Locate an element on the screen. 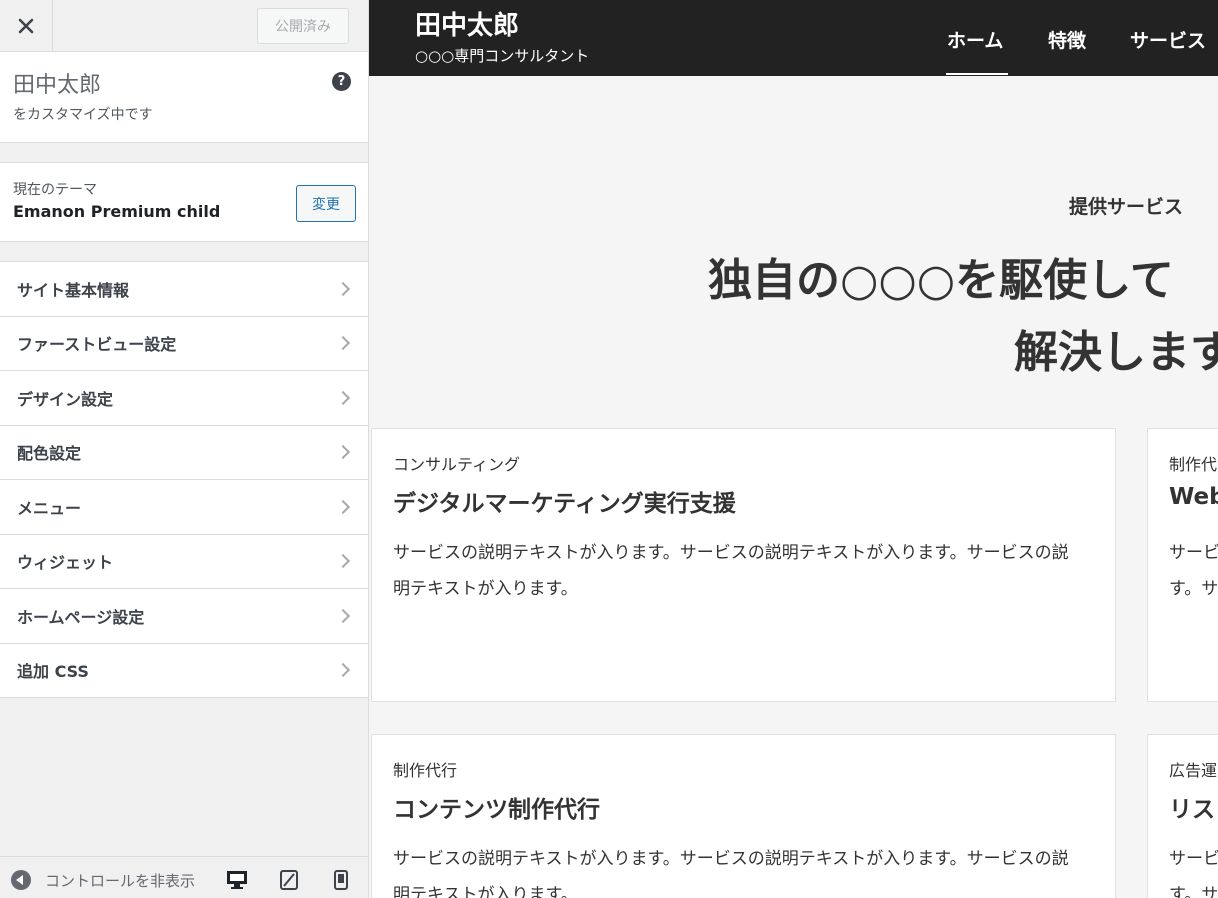 This screenshot has height=898, width=1218. section-label: 提供サービス is located at coordinates (1126, 207).